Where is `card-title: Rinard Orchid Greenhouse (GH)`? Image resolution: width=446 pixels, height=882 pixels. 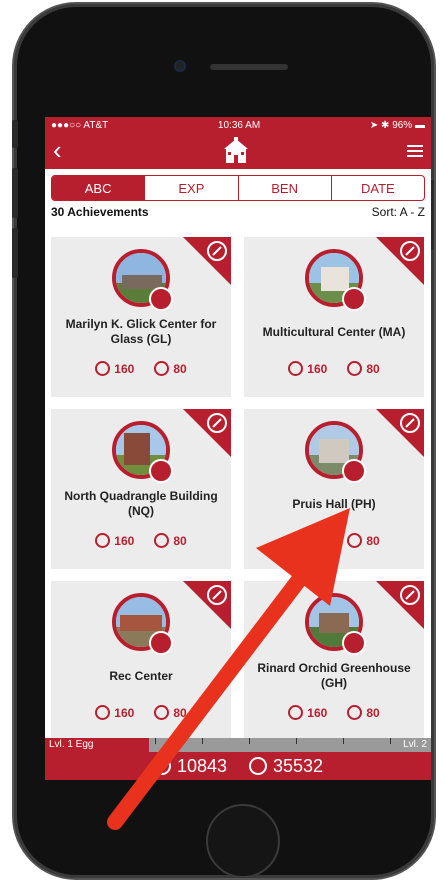 card-title: Rinard Orchid Greenhouse (GH) is located at coordinates (334, 675).